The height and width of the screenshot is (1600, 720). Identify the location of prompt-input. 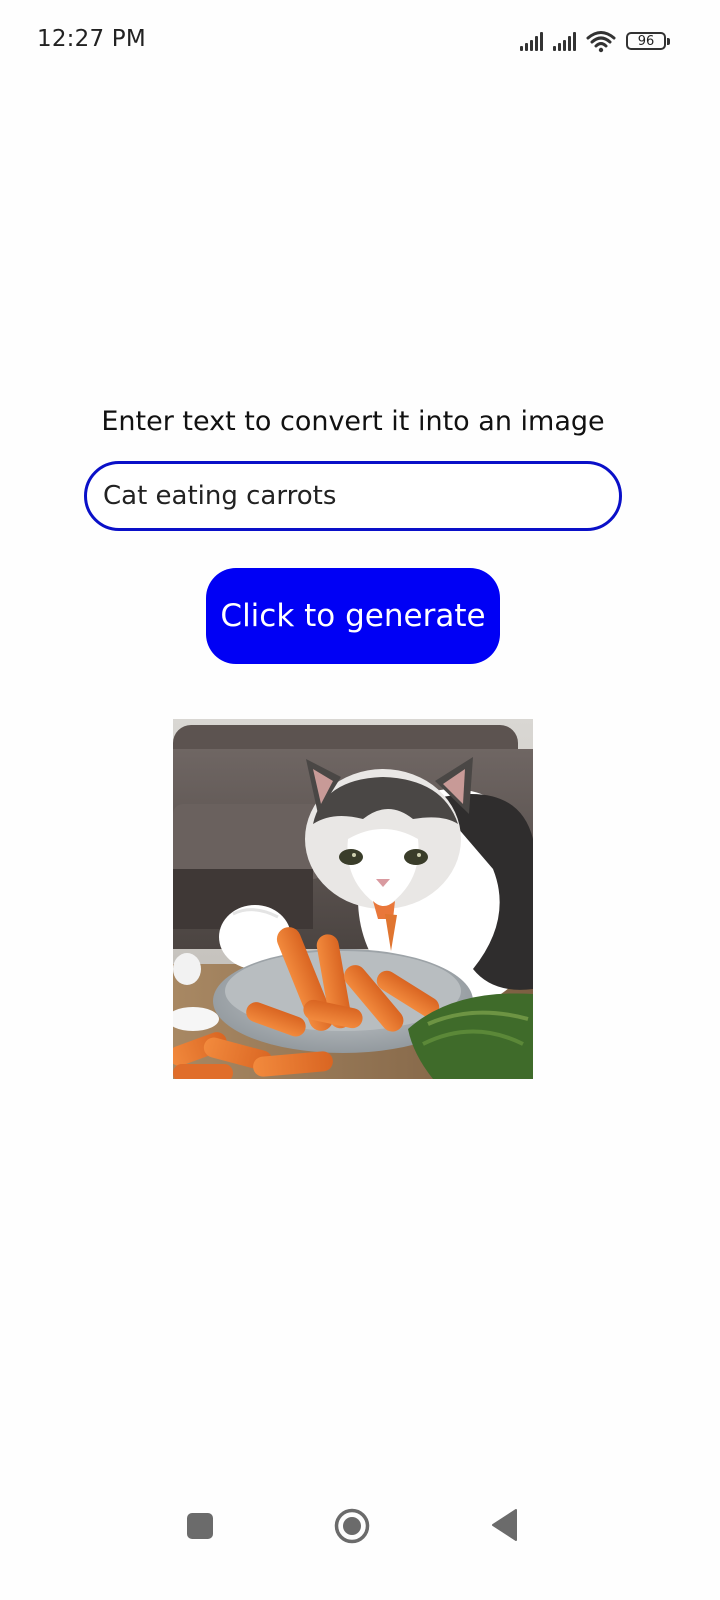
(353, 496).